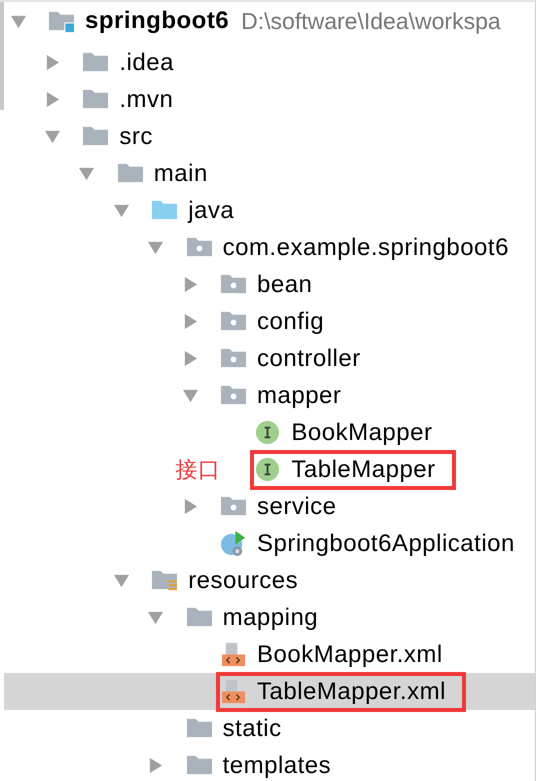  Describe the element at coordinates (269, 210) in the screenshot. I see `tree-row: java` at that location.